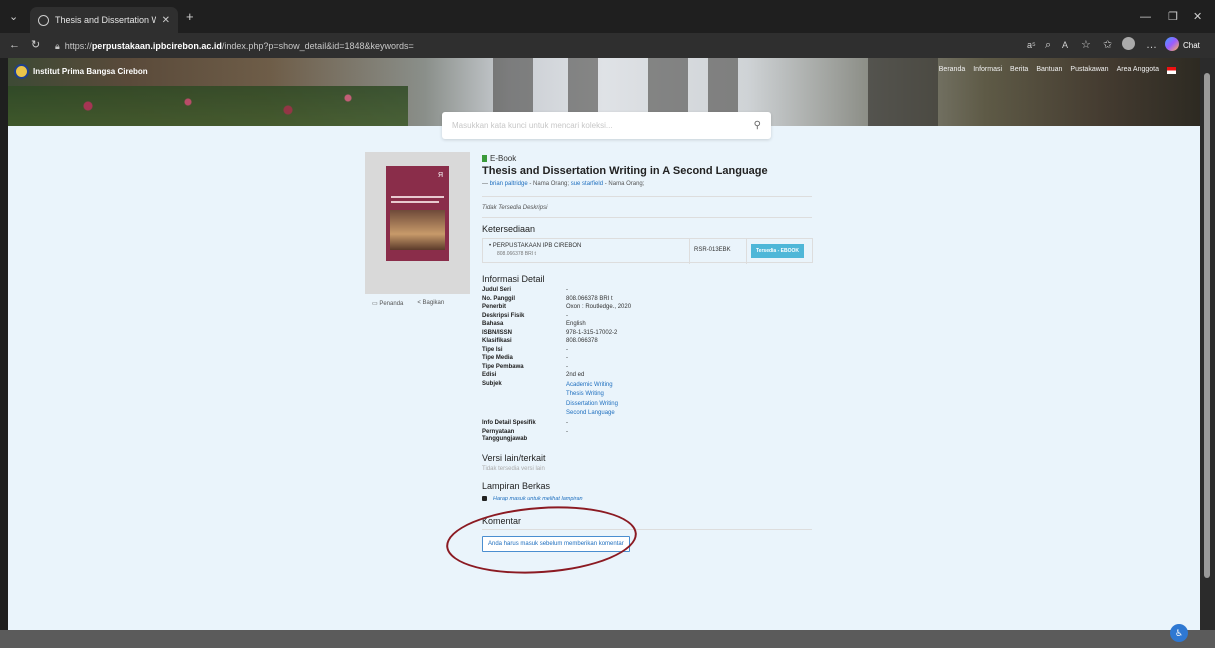 Image resolution: width=1215 pixels, height=648 pixels. What do you see at coordinates (624, 184) in the screenshot?
I see `author-role-2: - Nama Orang;` at bounding box center [624, 184].